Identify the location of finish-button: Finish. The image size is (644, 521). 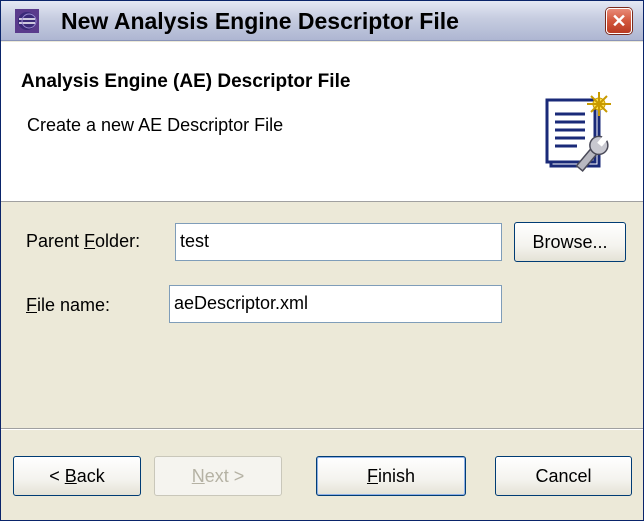
(391, 476).